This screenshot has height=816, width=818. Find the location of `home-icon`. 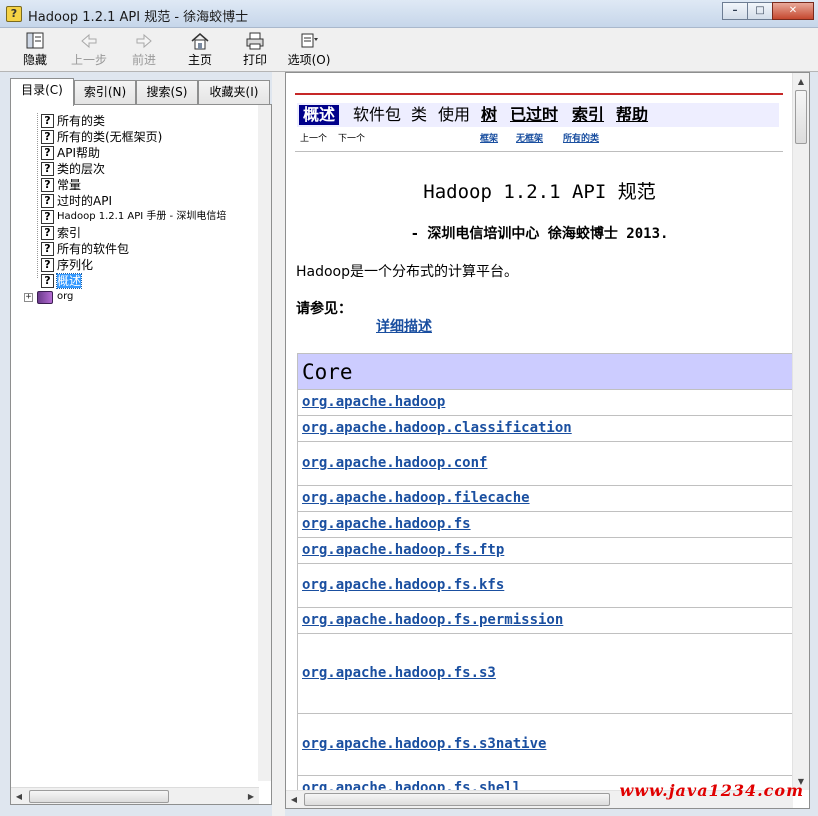

home-icon is located at coordinates (200, 41).